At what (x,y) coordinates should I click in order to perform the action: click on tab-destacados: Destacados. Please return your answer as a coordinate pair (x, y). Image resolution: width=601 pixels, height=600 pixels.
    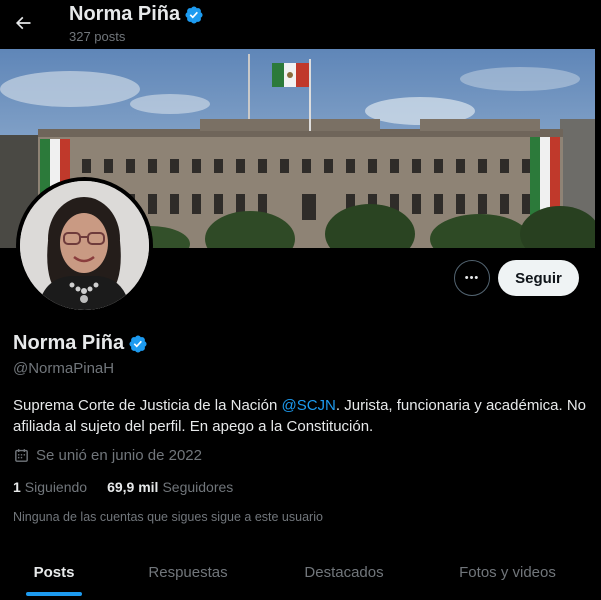
    Looking at the image, I should click on (344, 572).